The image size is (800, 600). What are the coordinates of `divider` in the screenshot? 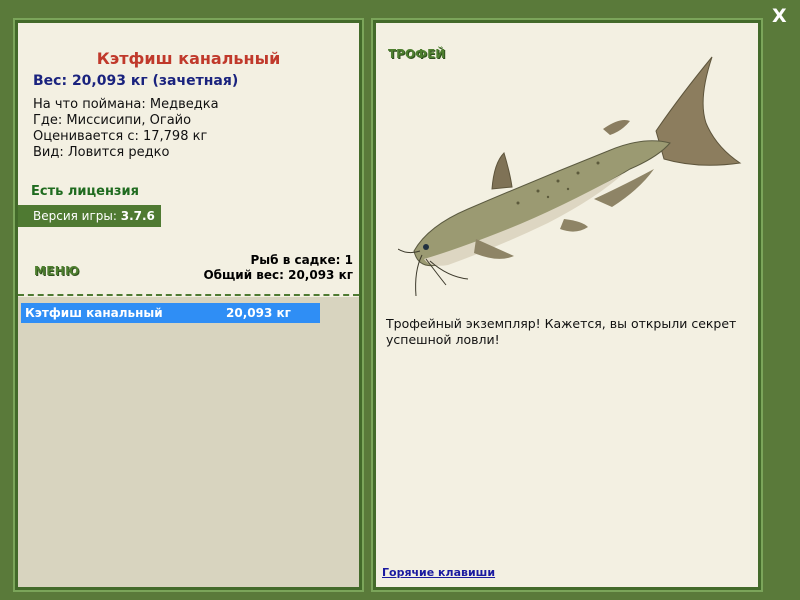 It's located at (188, 295).